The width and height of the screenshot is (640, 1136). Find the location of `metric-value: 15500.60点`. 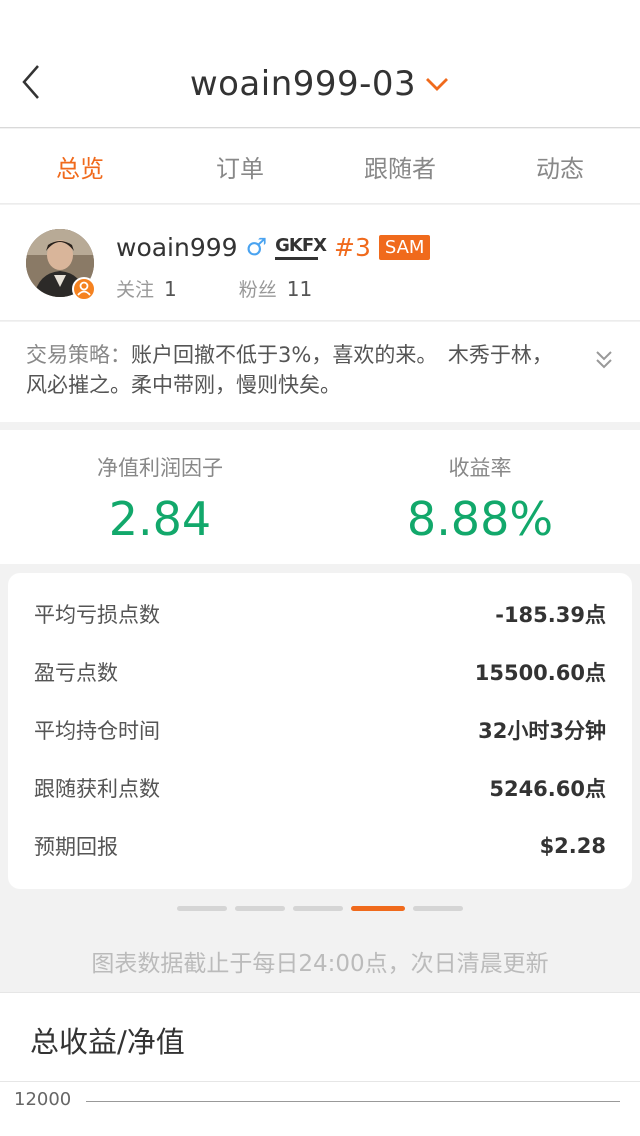

metric-value: 15500.60点 is located at coordinates (540, 673).